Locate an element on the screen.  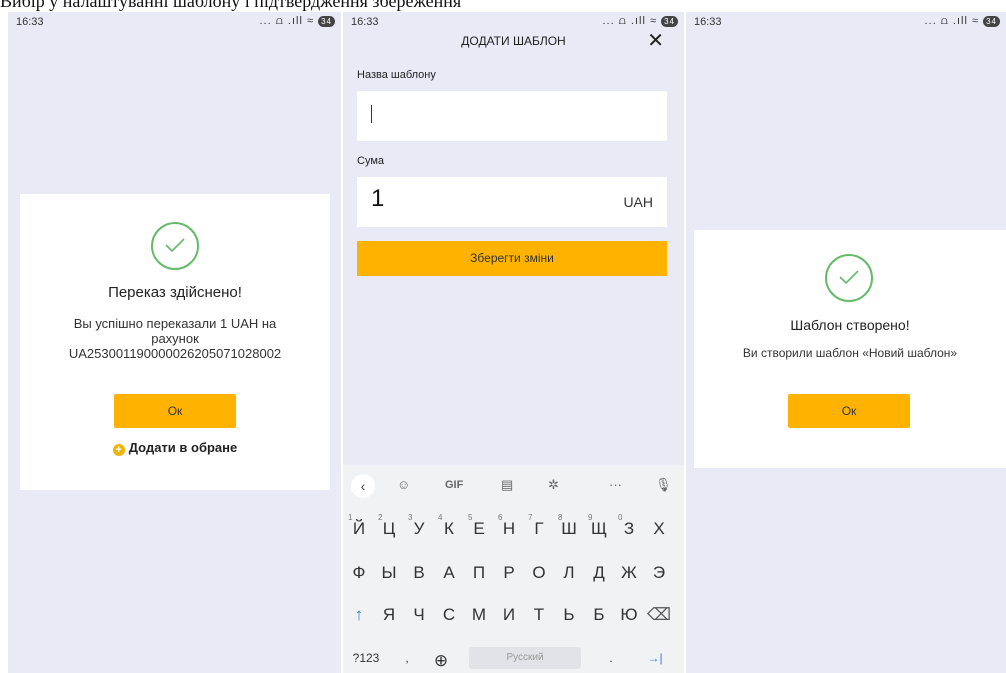
keyboard-row-4: ?123 , ⊕ Русский . →| is located at coordinates (513, 658).